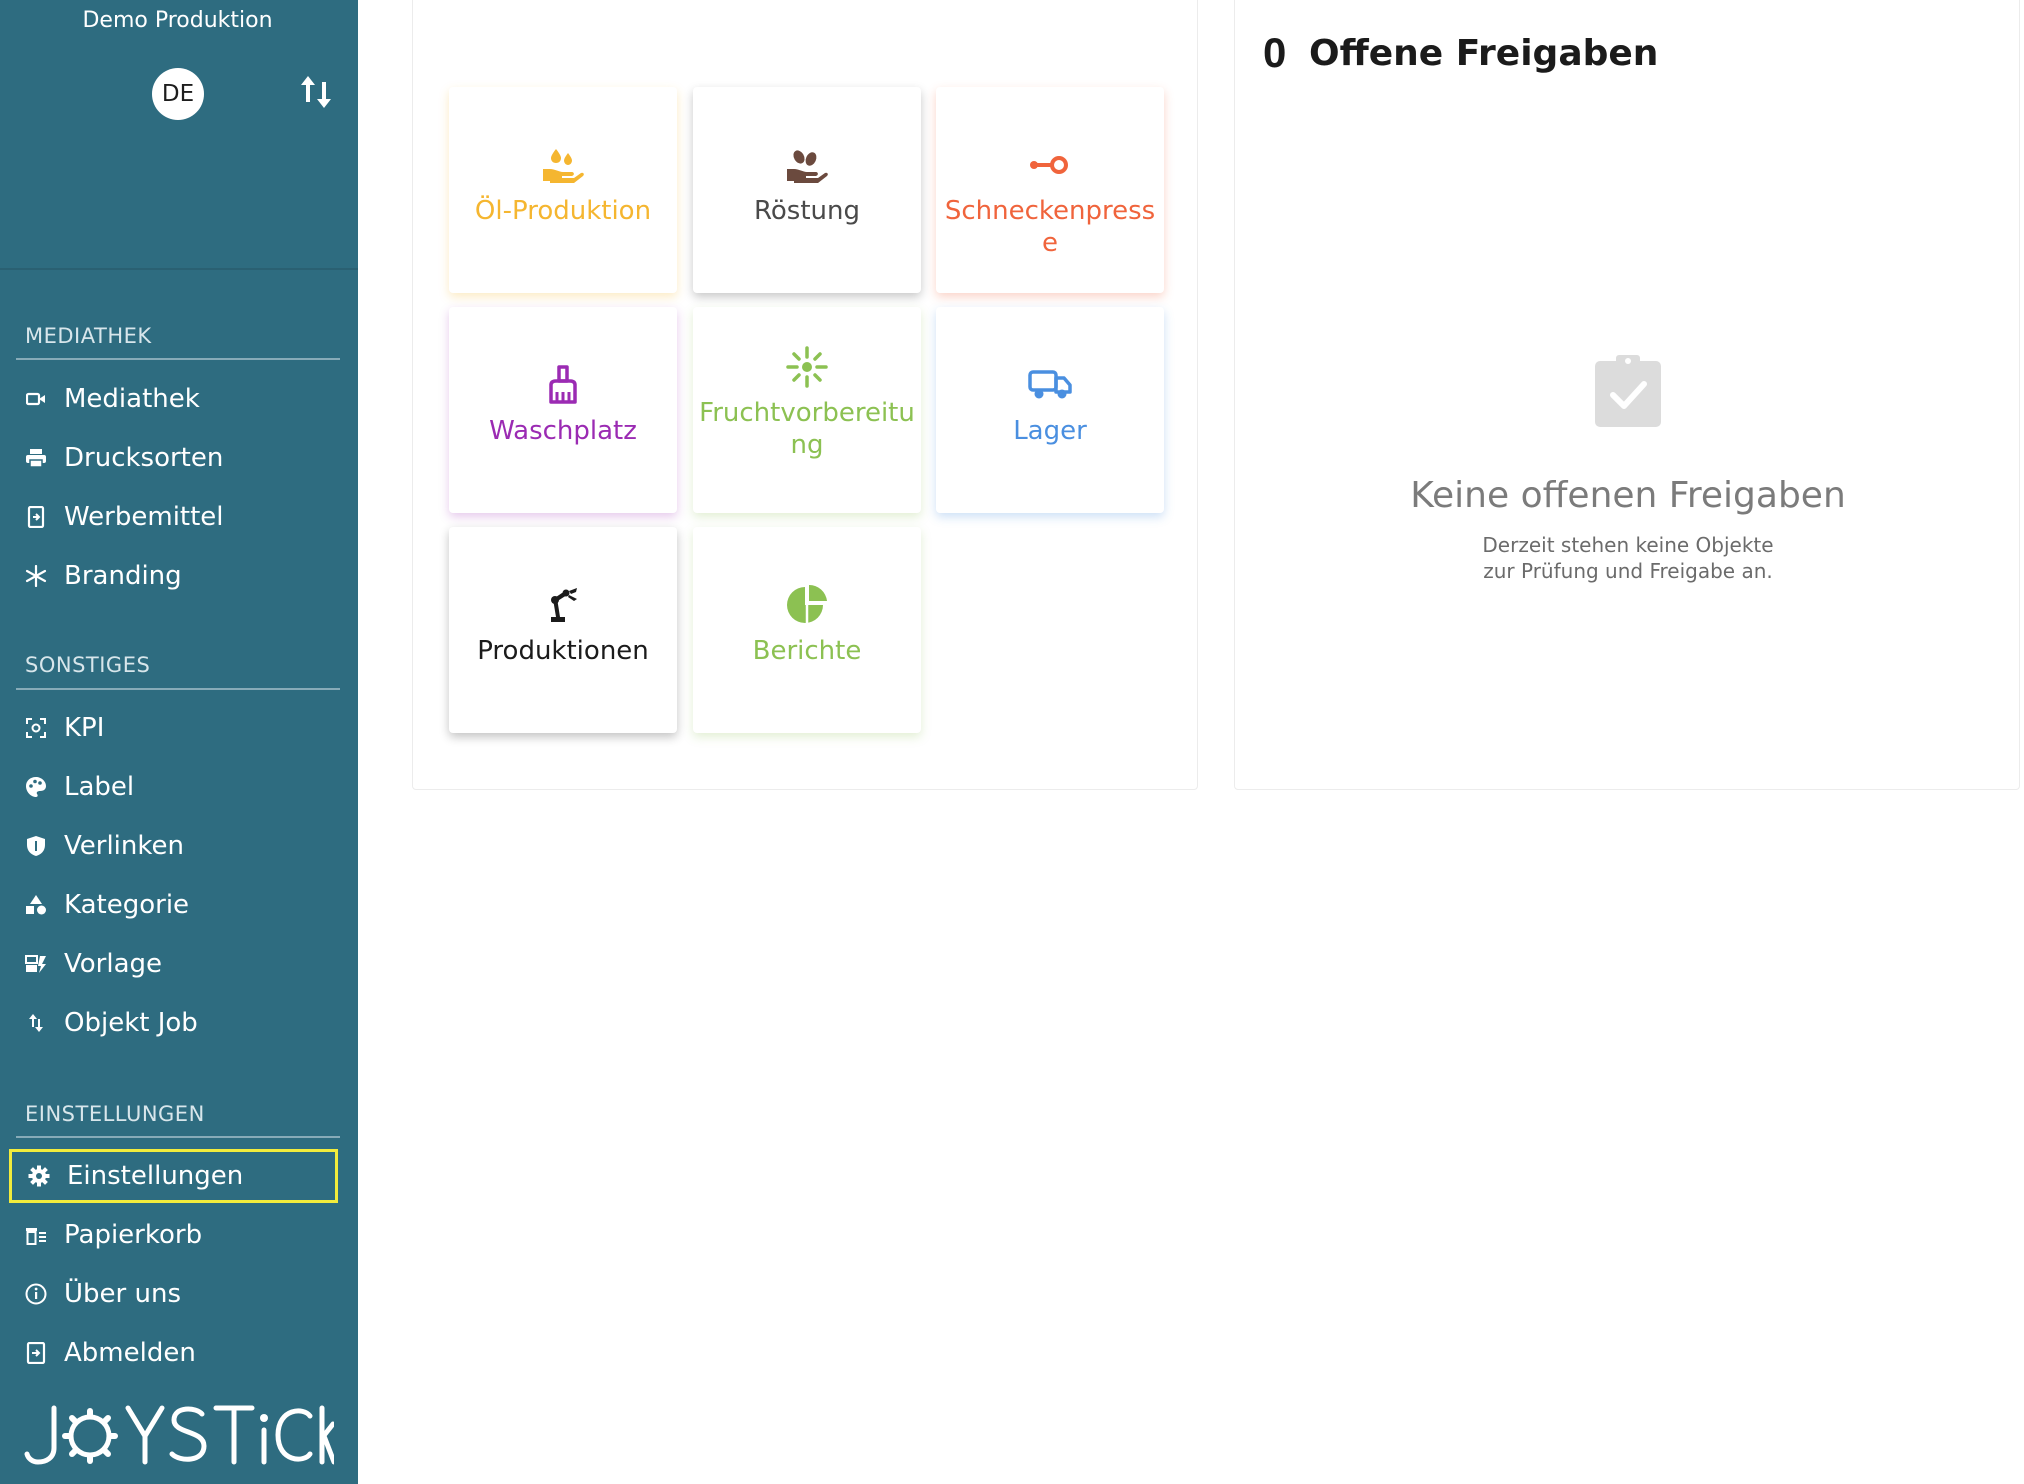  Describe the element at coordinates (179, 1435) in the screenshot. I see `joystick-logo` at that location.